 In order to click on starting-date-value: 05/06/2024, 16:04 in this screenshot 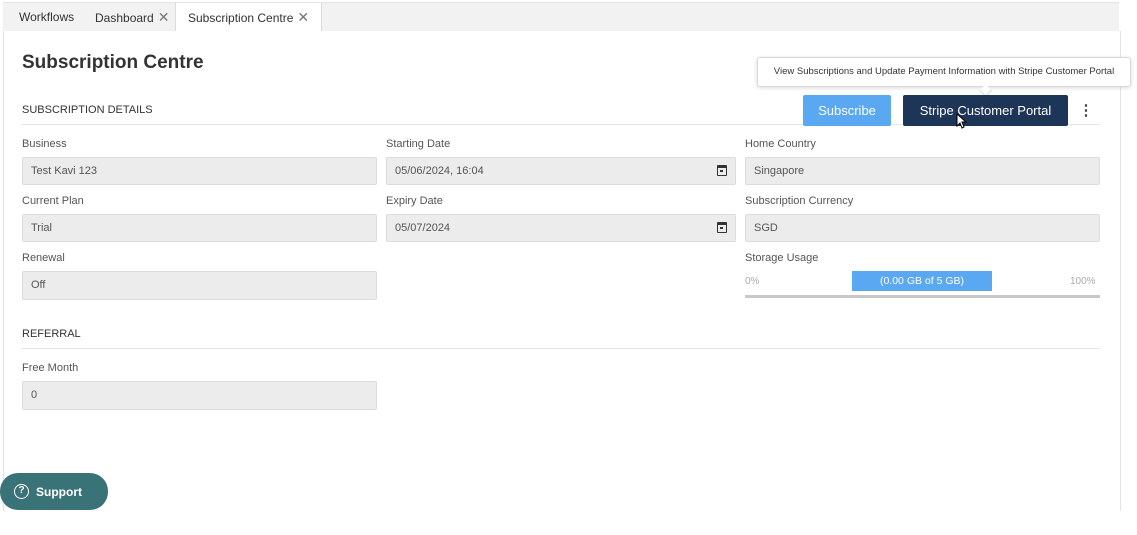, I will do `click(439, 171)`.